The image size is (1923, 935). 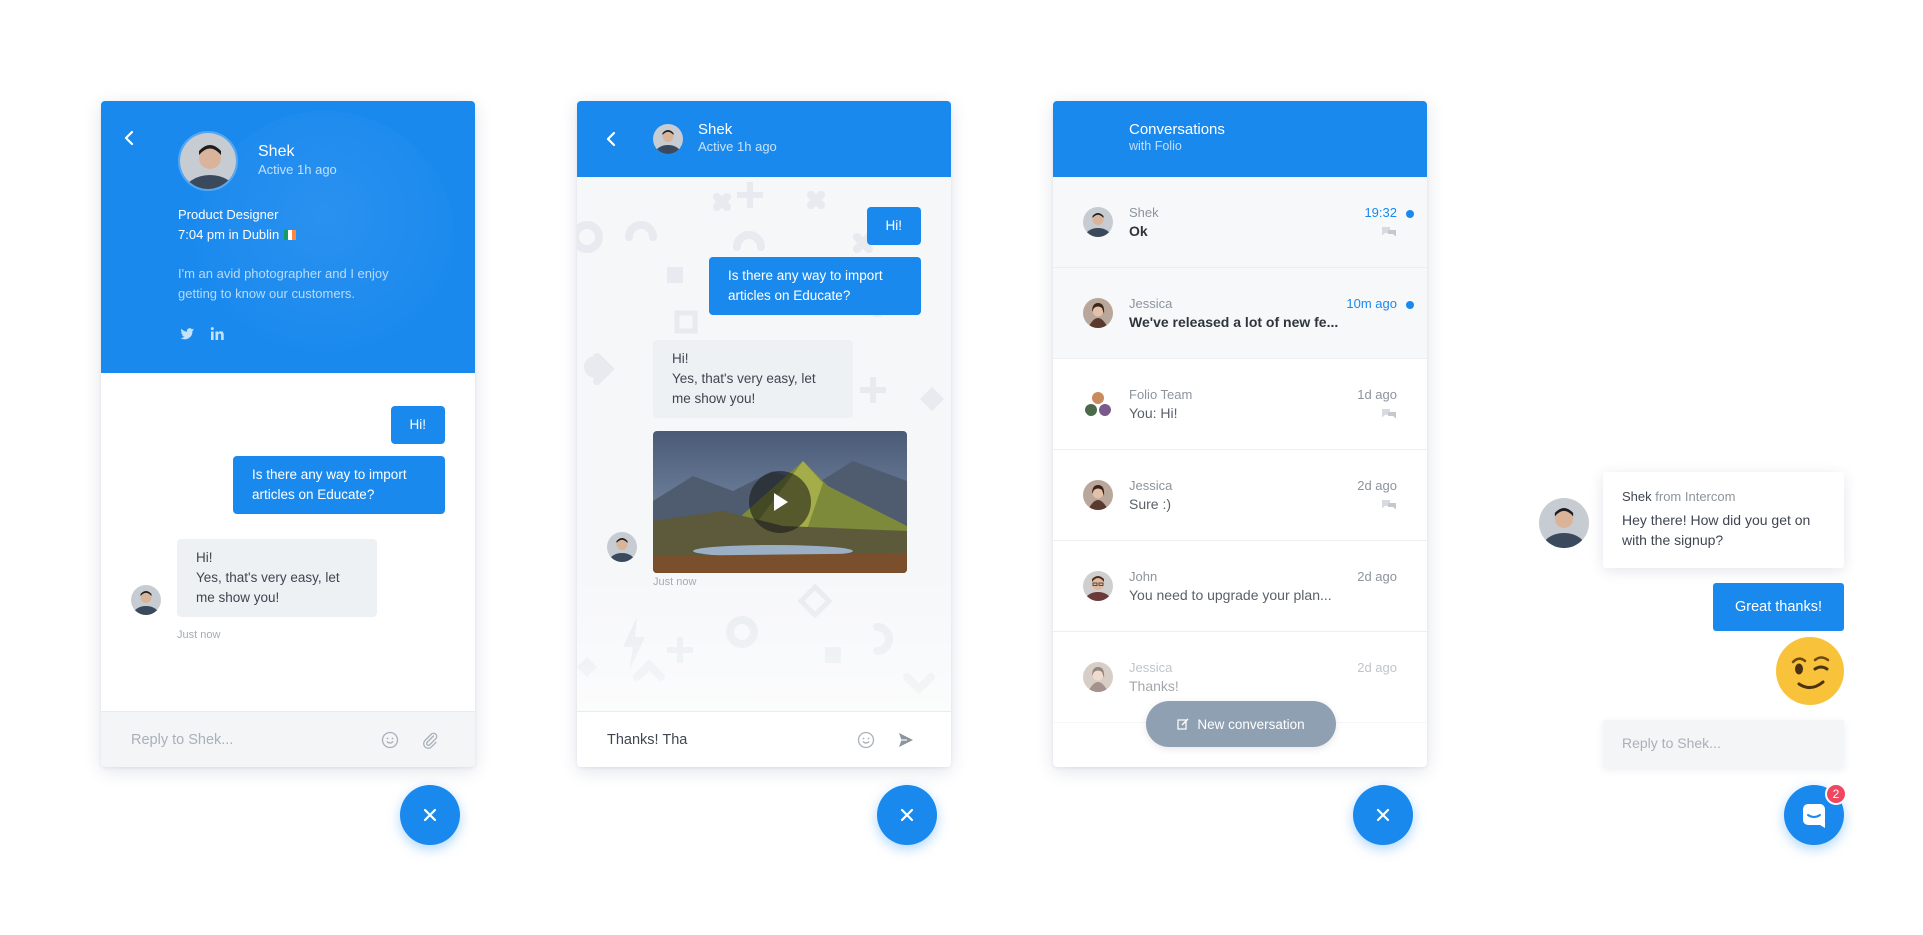 What do you see at coordinates (297, 169) in the screenshot?
I see `profile-status: Active 1h ago` at bounding box center [297, 169].